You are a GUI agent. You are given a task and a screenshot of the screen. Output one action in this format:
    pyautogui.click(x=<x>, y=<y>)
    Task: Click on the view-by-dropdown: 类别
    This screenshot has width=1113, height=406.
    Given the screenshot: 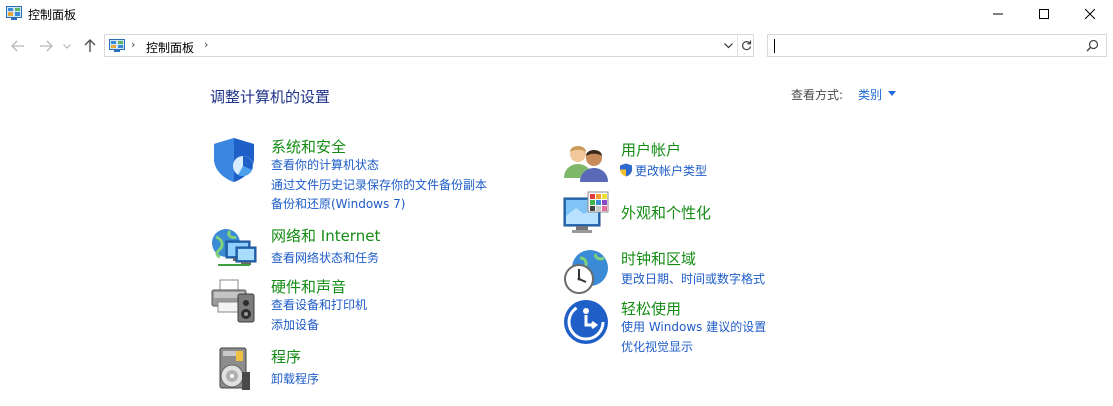 What is the action you would take?
    pyautogui.click(x=870, y=94)
    